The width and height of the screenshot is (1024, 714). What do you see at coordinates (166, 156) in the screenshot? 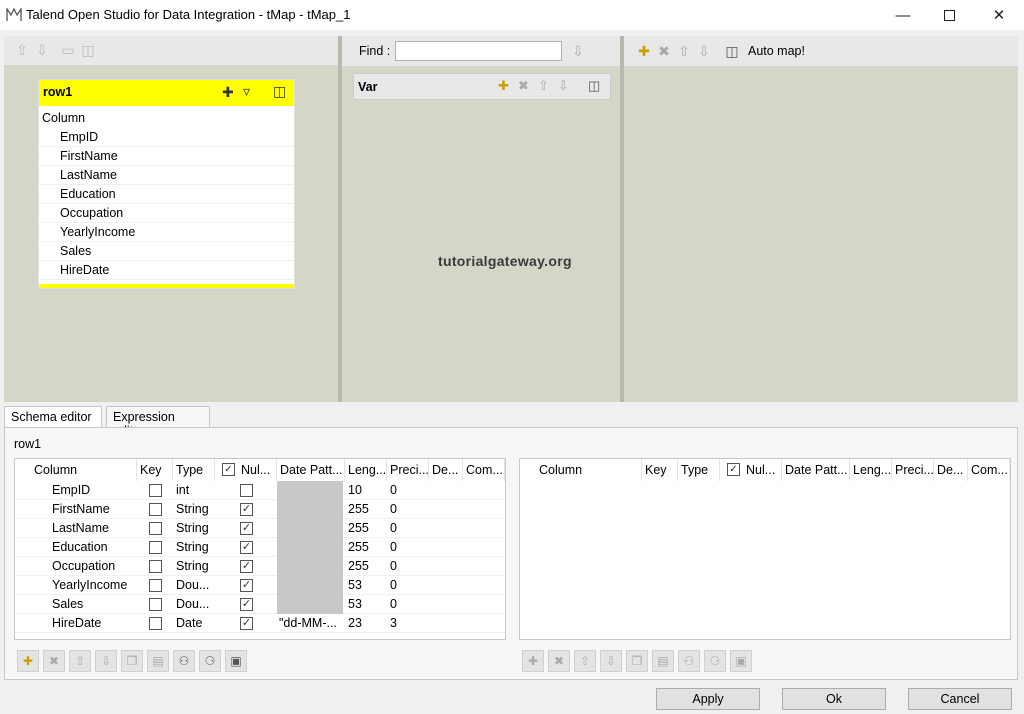
I see `column-row: FirstName` at bounding box center [166, 156].